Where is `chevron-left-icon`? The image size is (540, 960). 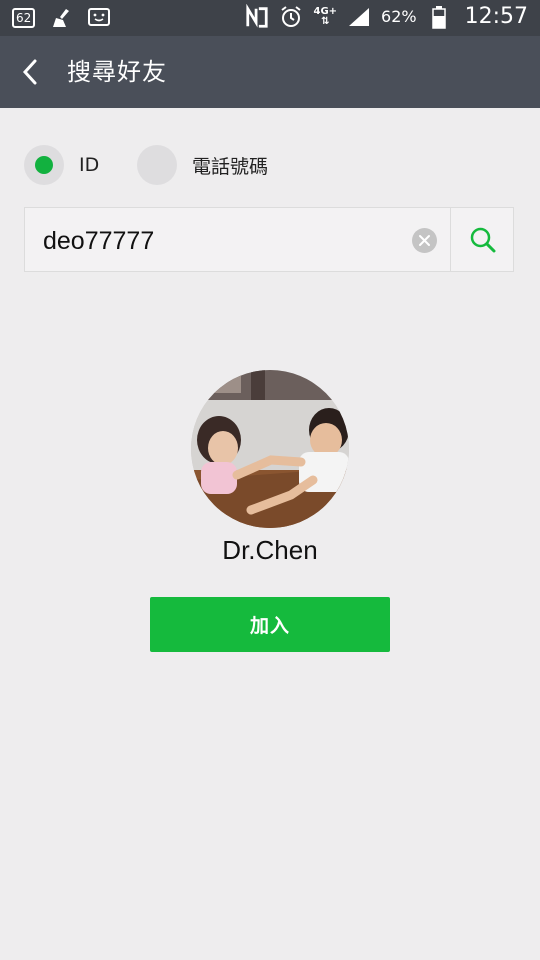
chevron-left-icon is located at coordinates (29, 72).